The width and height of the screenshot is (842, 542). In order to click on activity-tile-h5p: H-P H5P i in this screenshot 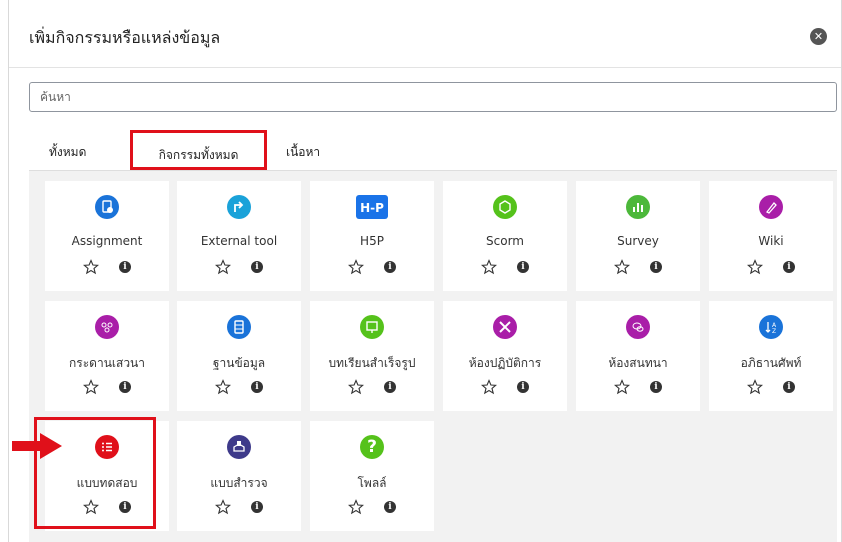, I will do `click(372, 236)`.